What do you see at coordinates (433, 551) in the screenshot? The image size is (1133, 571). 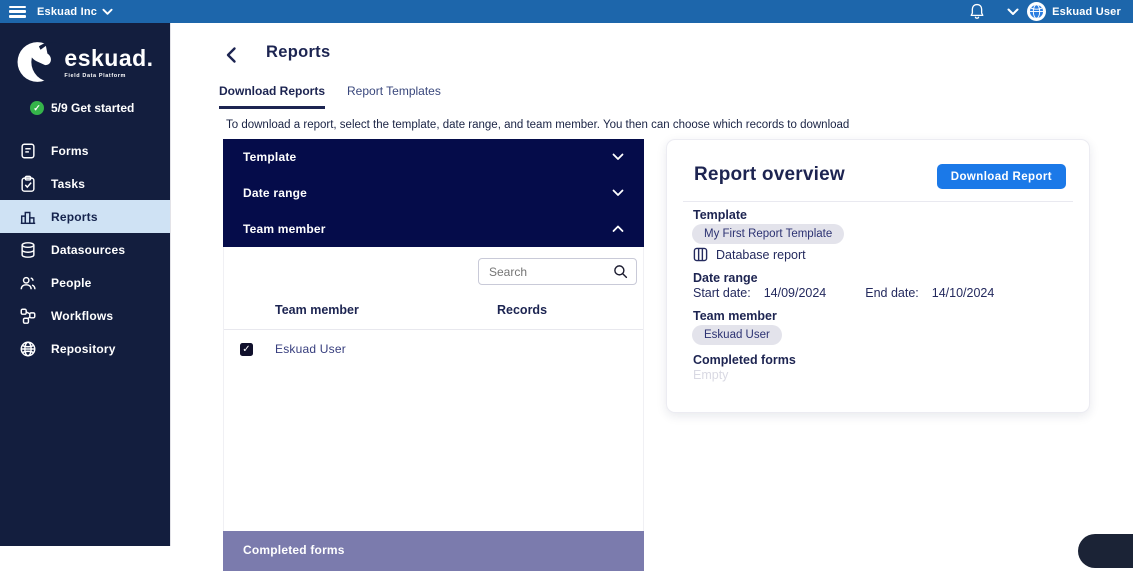 I see `accordion-section-completed-forms: Completed forms` at bounding box center [433, 551].